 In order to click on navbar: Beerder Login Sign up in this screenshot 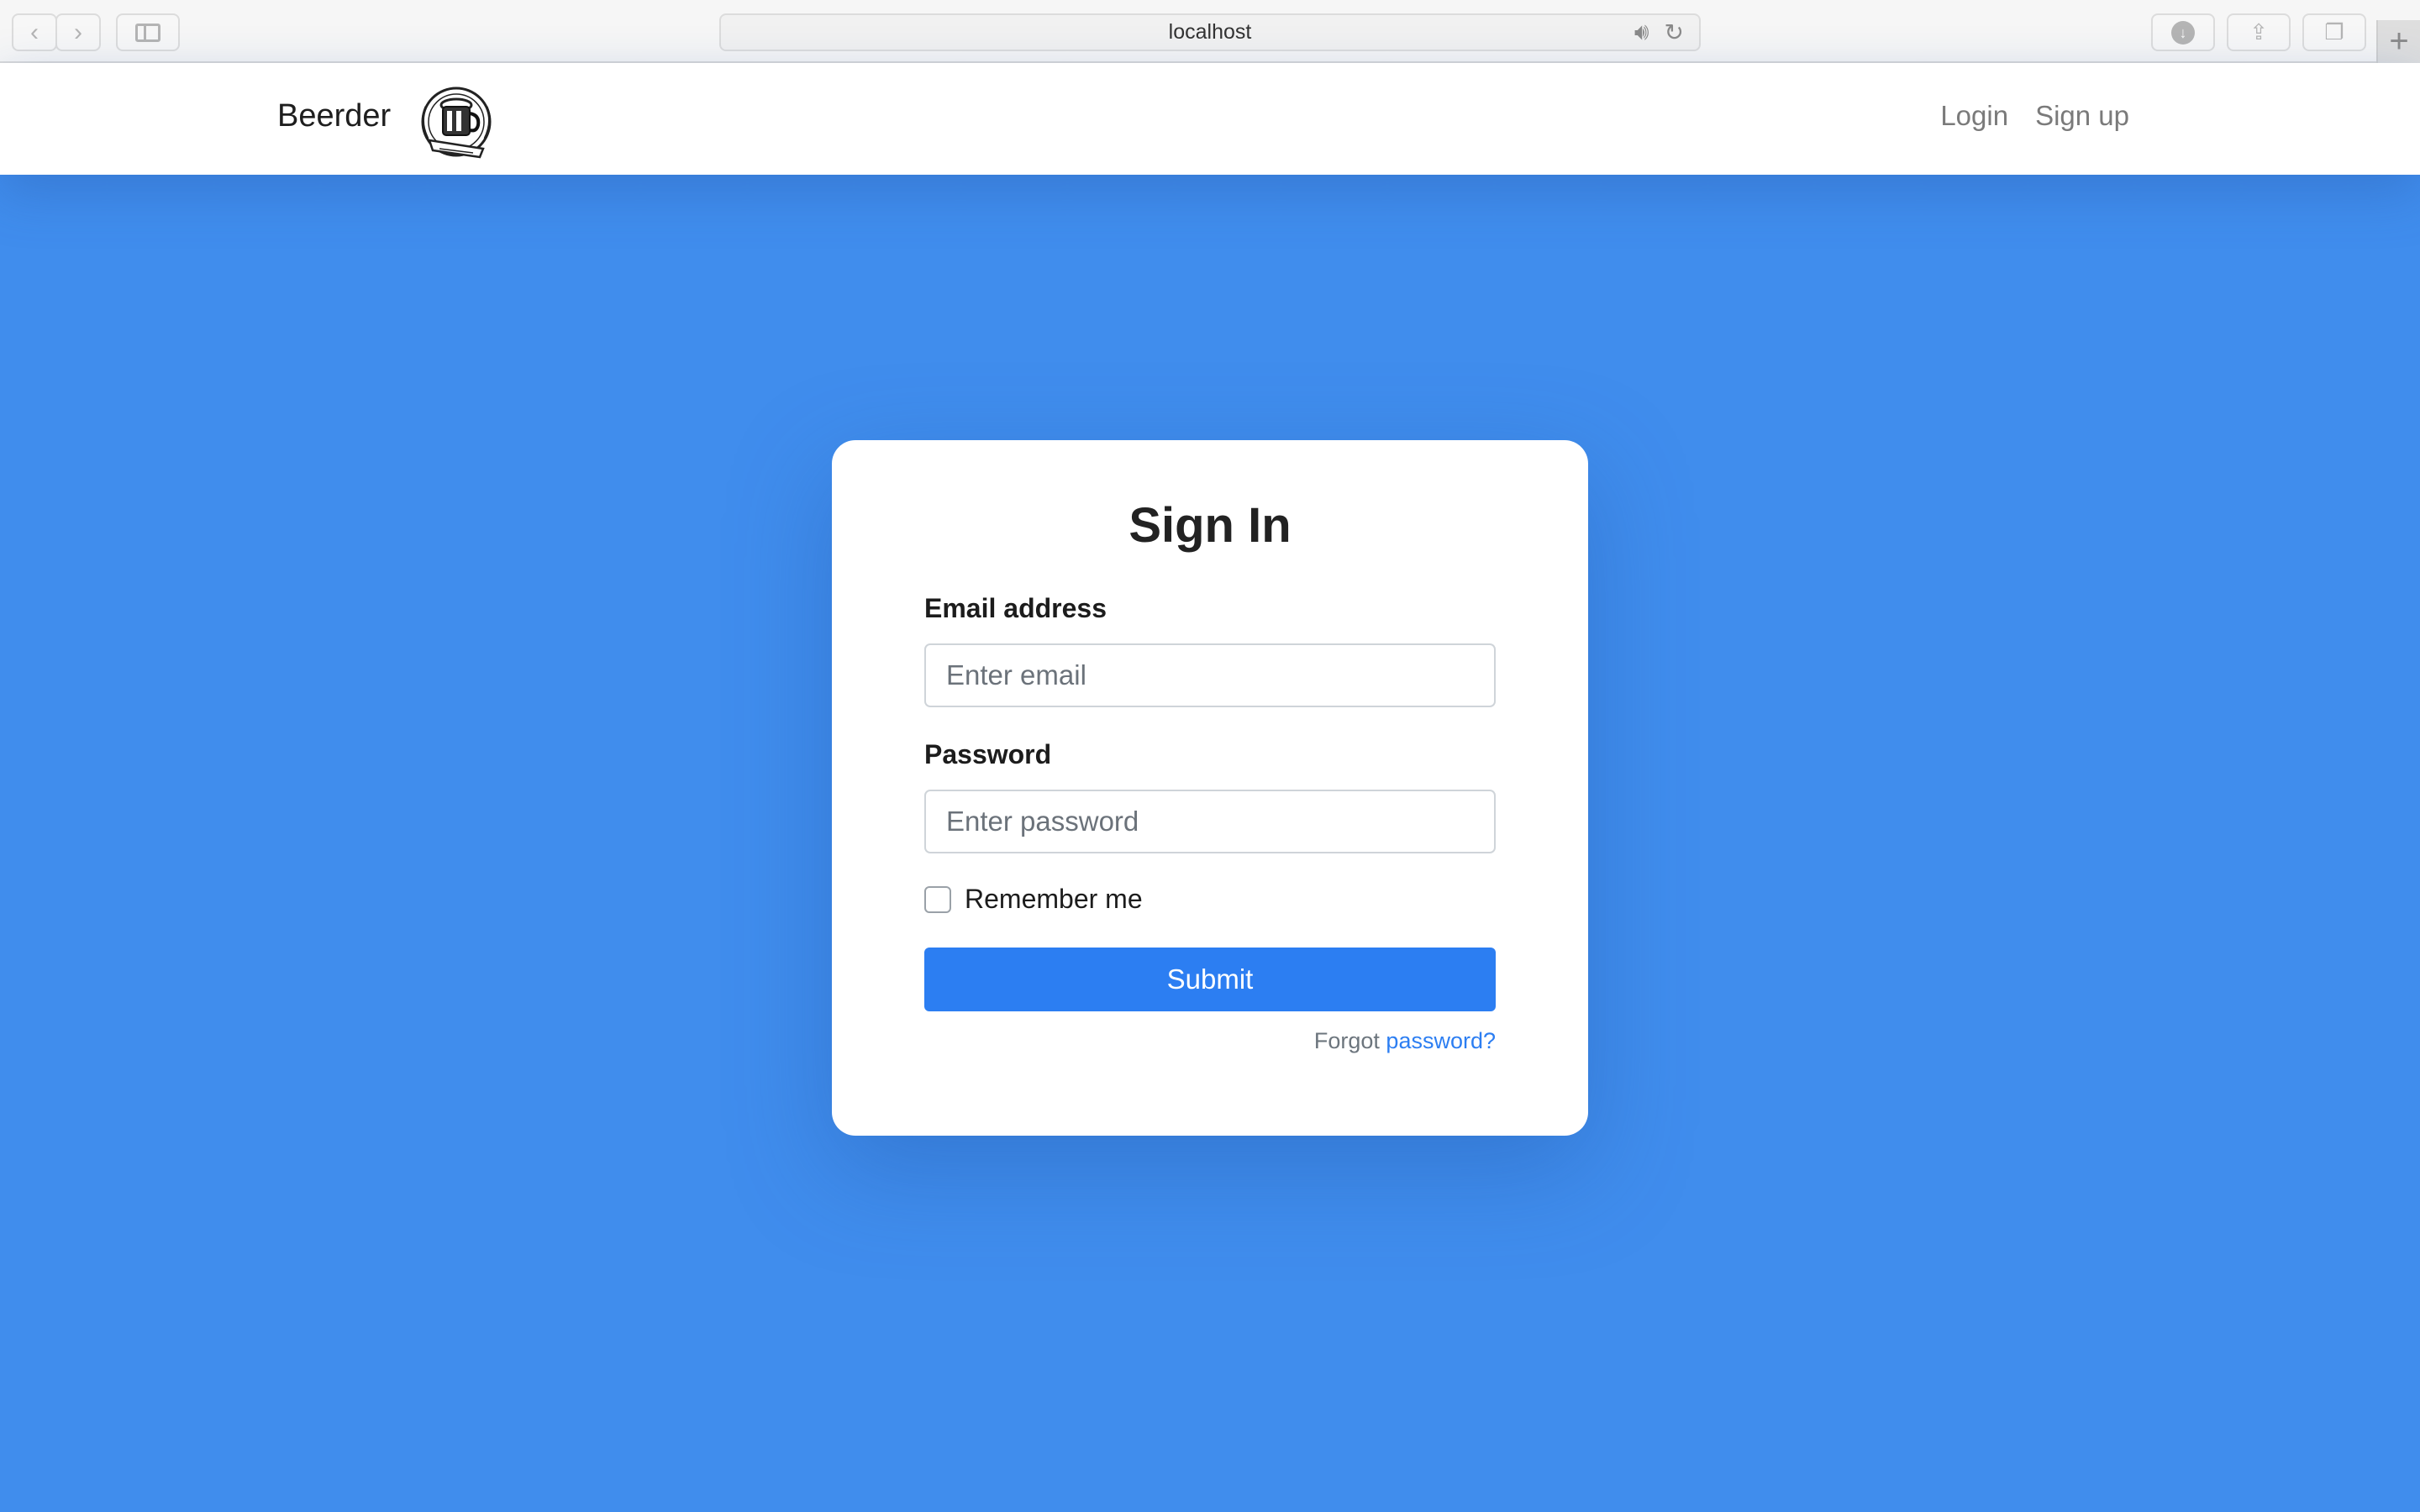, I will do `click(1210, 119)`.